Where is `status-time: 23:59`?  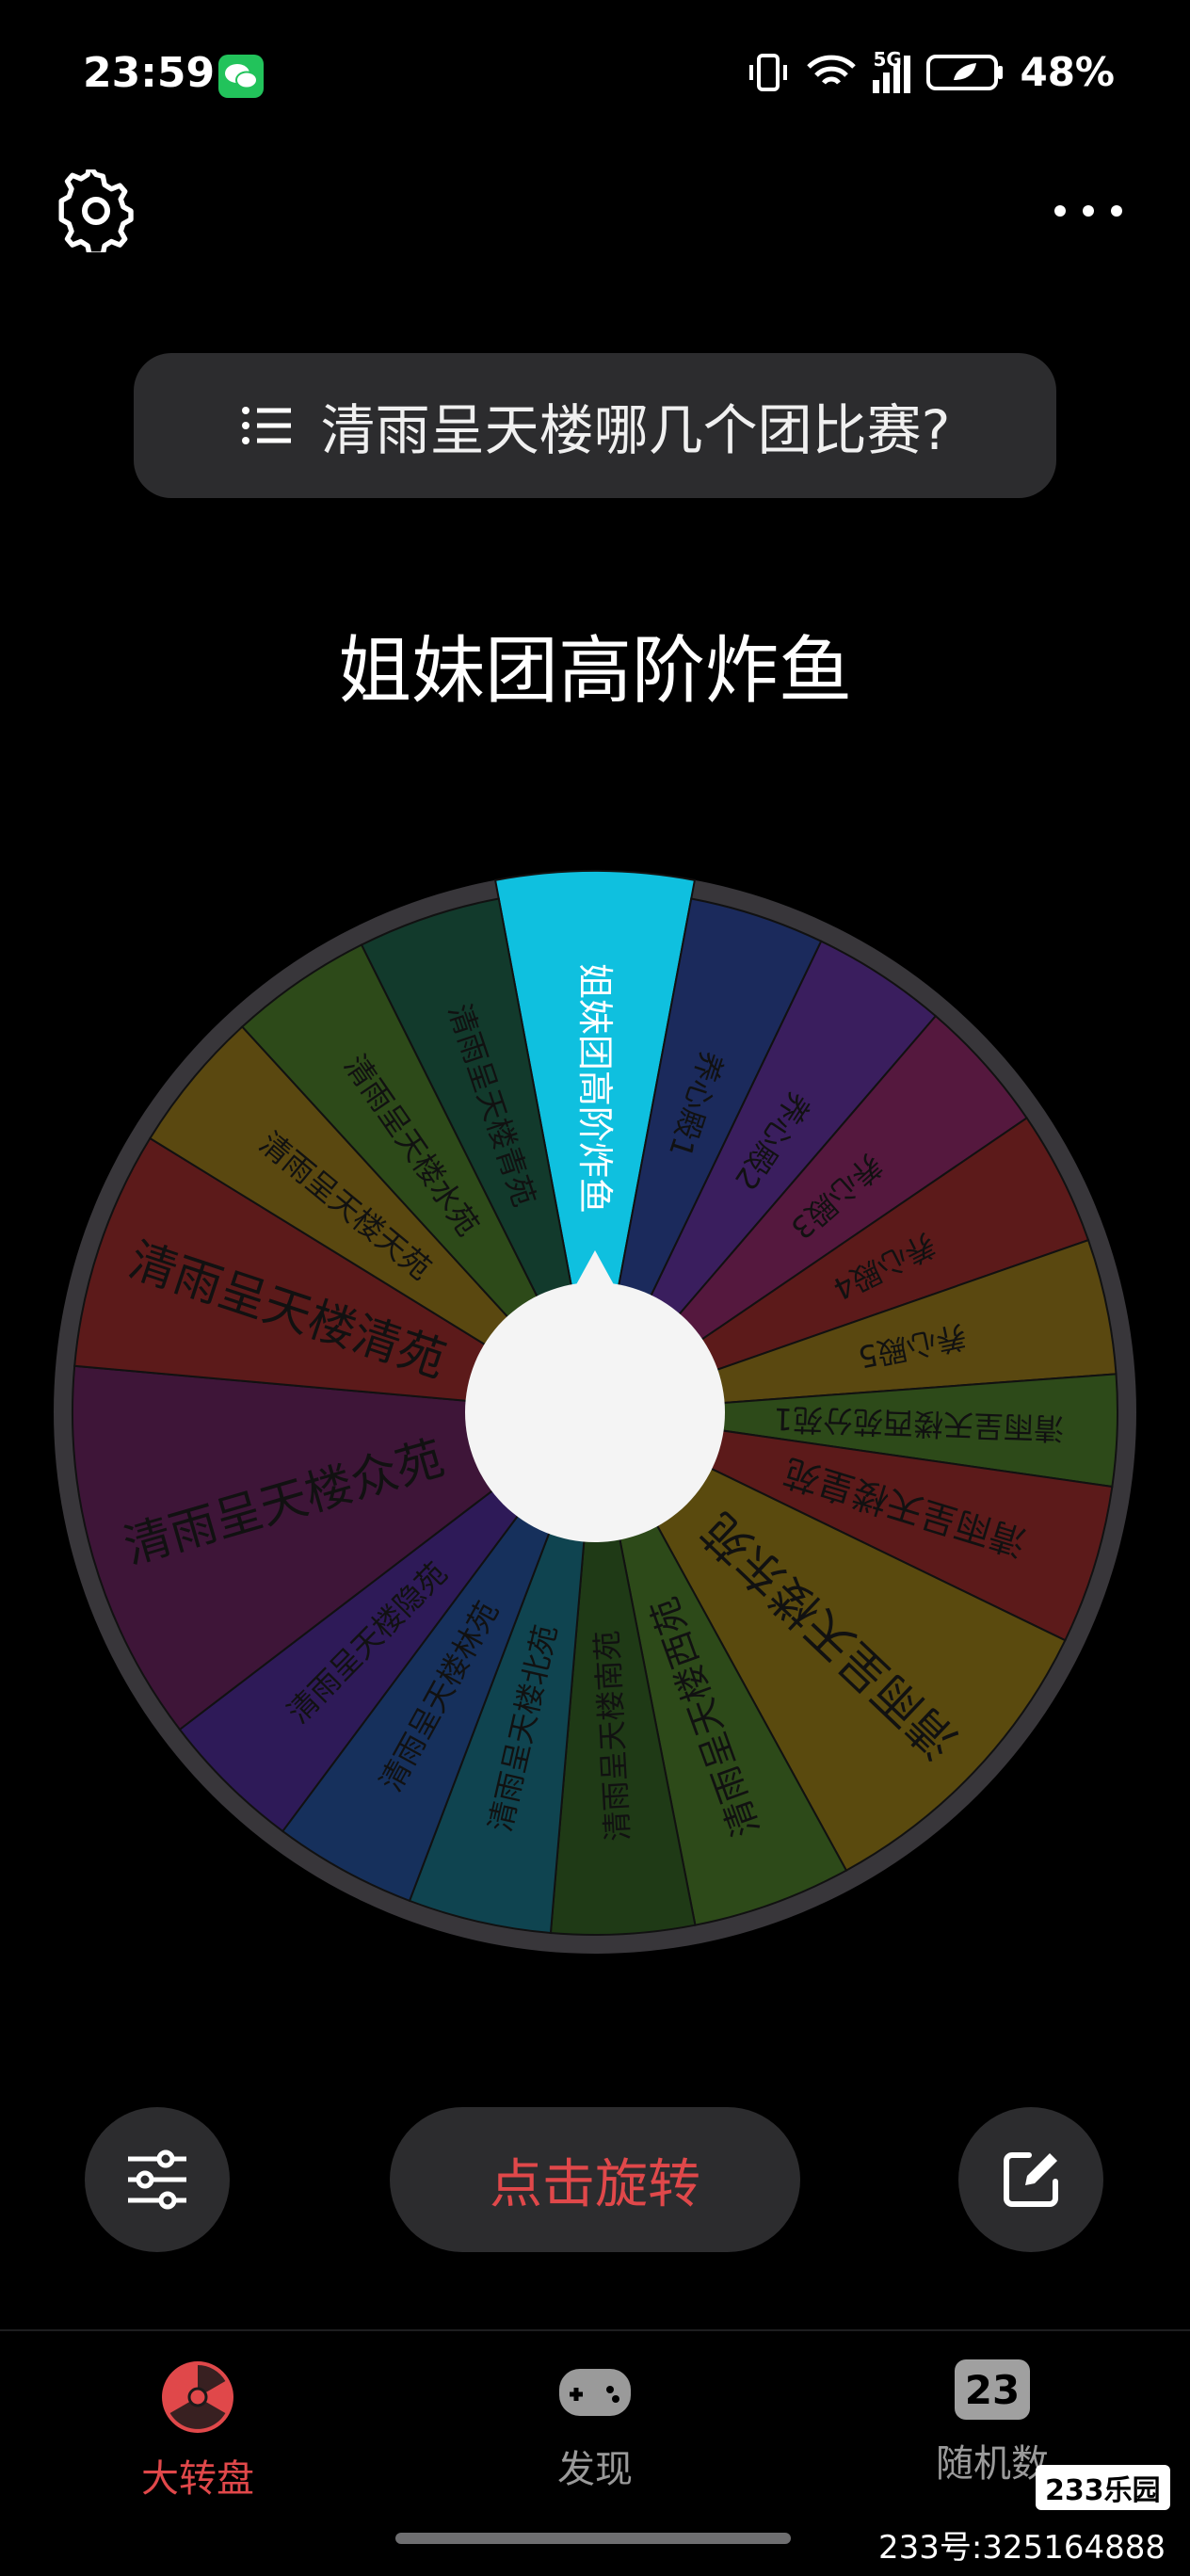 status-time: 23:59 is located at coordinates (149, 73).